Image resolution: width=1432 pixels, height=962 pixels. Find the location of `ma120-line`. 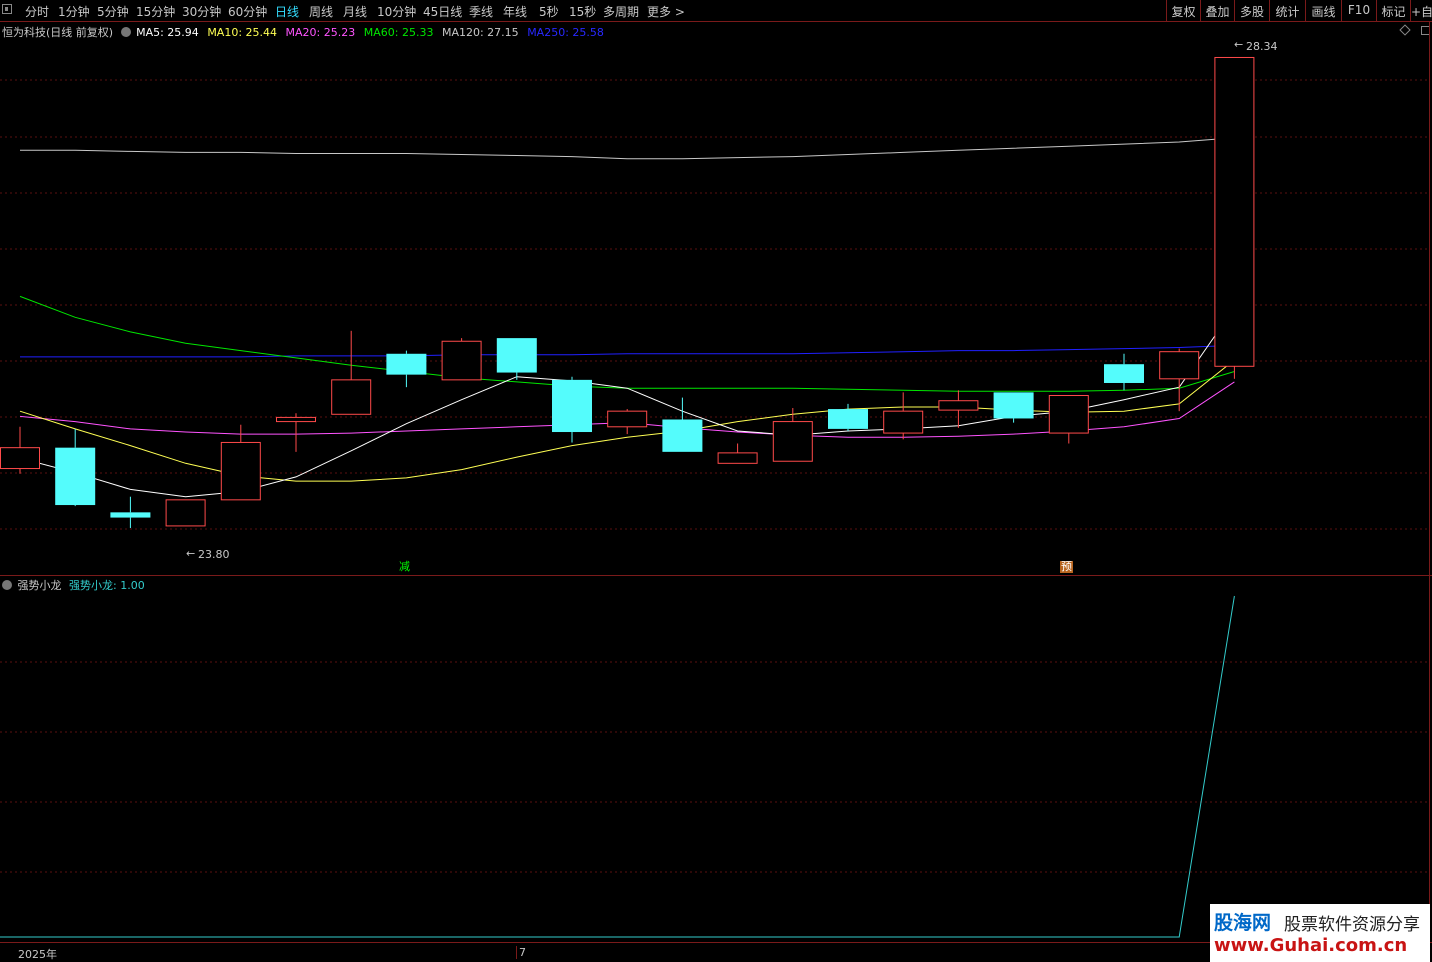

ma120-line is located at coordinates (627, 148).